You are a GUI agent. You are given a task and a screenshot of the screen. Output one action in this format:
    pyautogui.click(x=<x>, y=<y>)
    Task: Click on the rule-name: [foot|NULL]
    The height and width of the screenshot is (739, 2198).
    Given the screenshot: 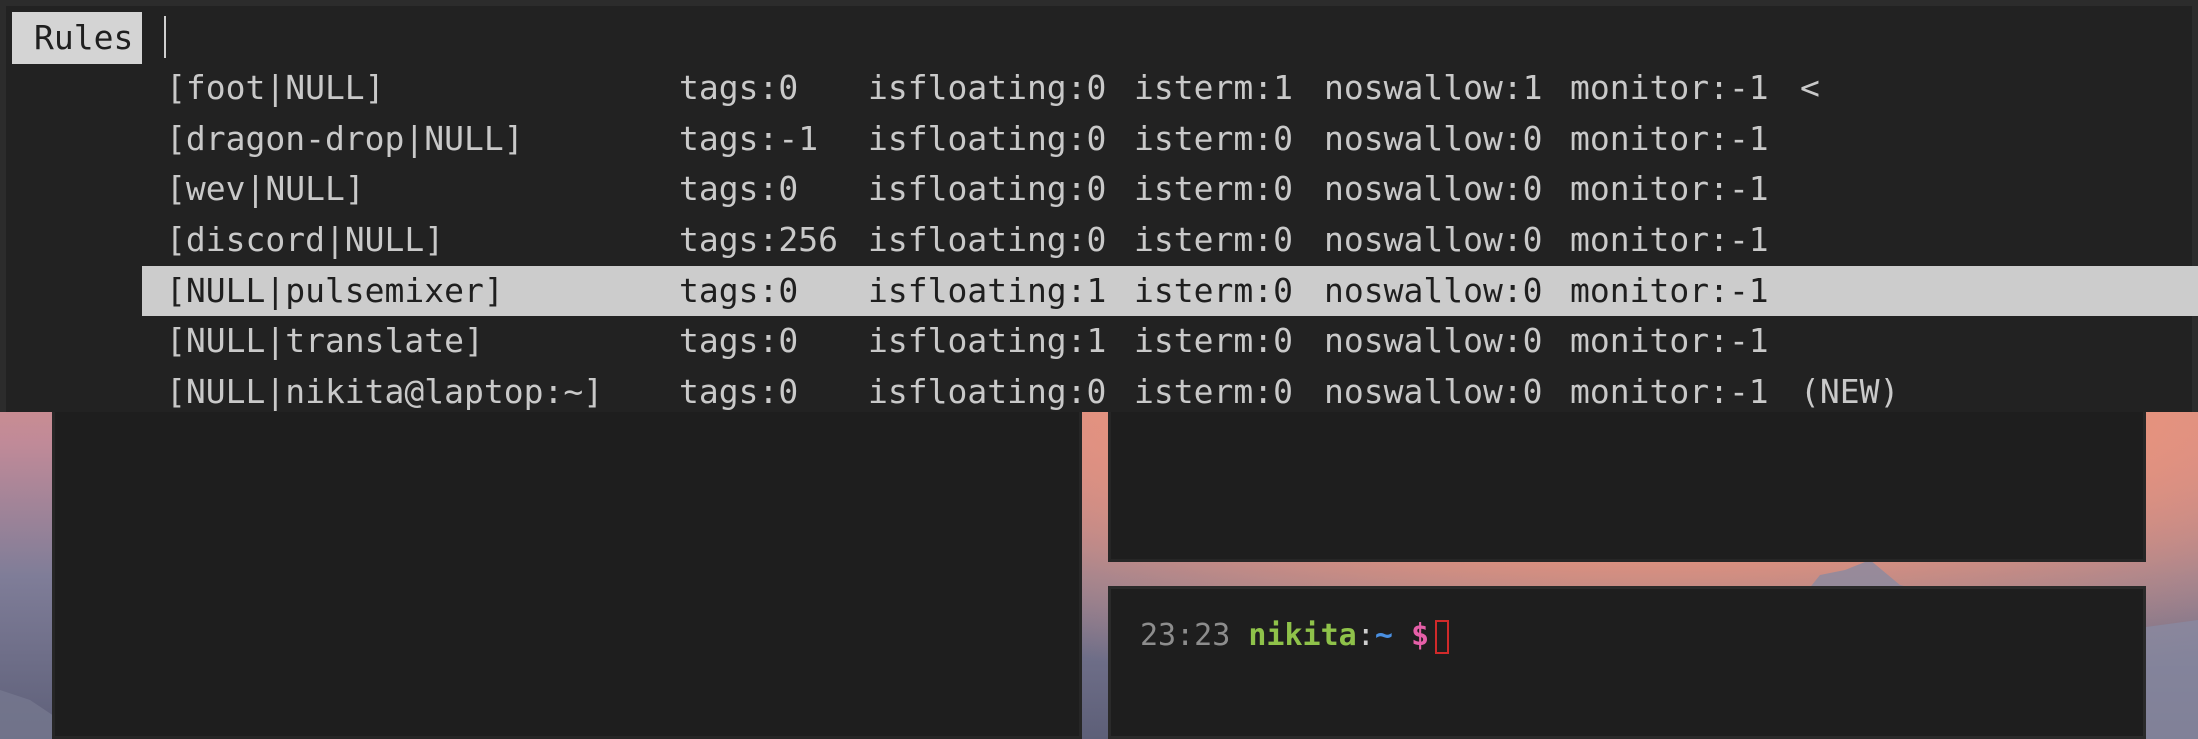 What is the action you would take?
    pyautogui.click(x=275, y=87)
    